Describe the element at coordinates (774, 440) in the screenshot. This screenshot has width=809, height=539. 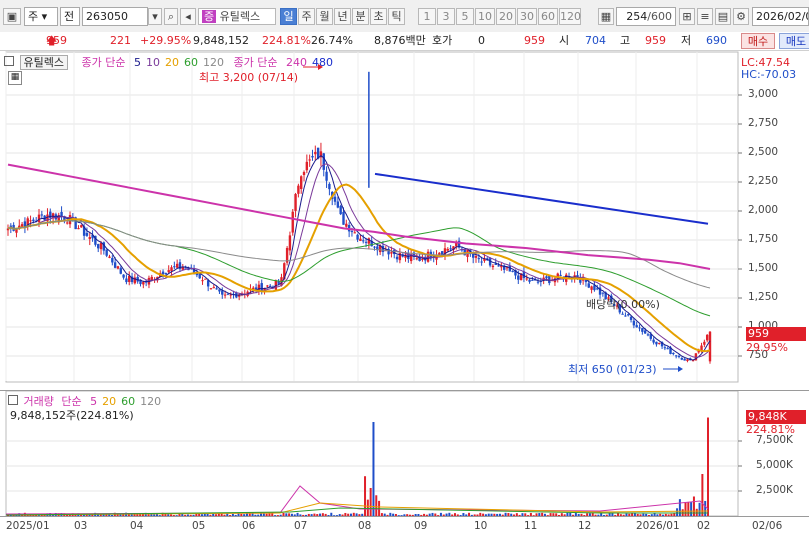
I see `volume-y-tick: 7,500K` at that location.